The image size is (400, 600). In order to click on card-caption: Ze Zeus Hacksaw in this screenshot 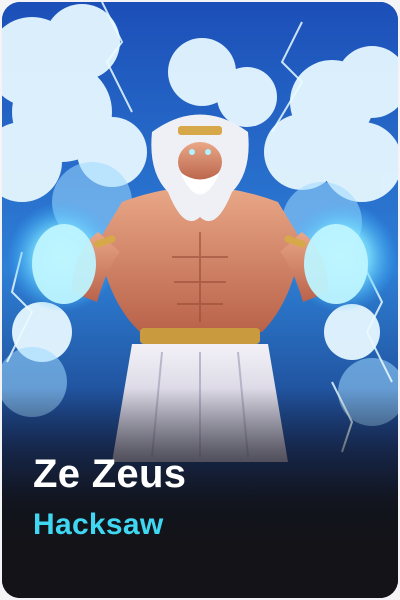, I will do `click(205, 497)`.